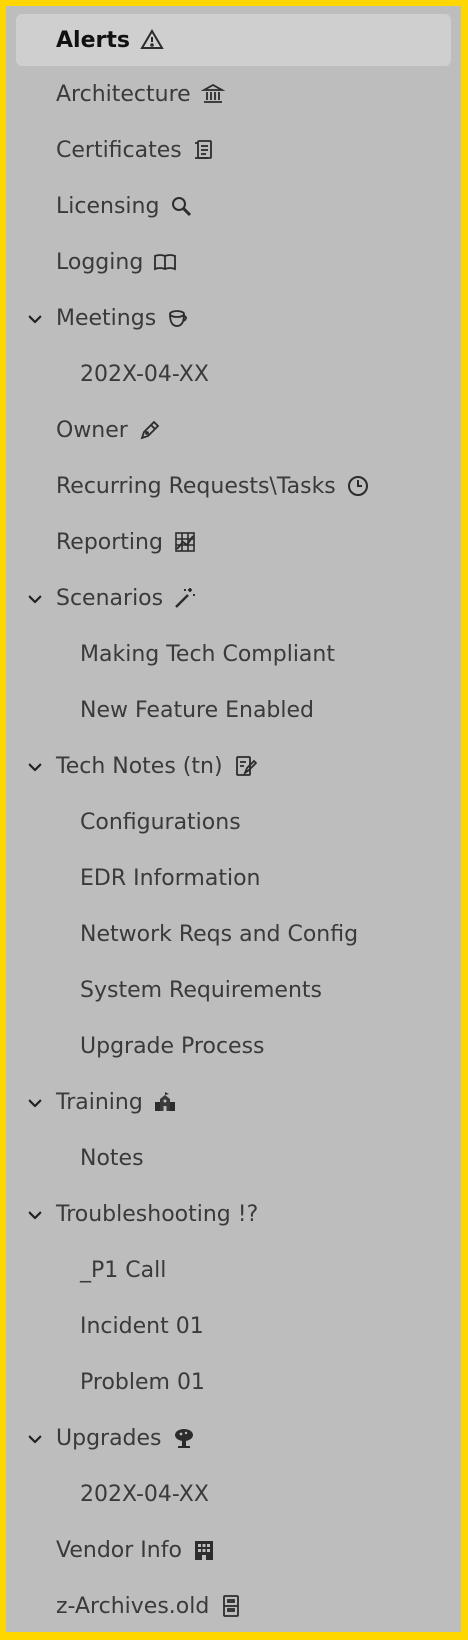 Image resolution: width=468 pixels, height=1640 pixels. What do you see at coordinates (123, 1270) in the screenshot?
I see `tree-item-label: _P1 Call` at bounding box center [123, 1270].